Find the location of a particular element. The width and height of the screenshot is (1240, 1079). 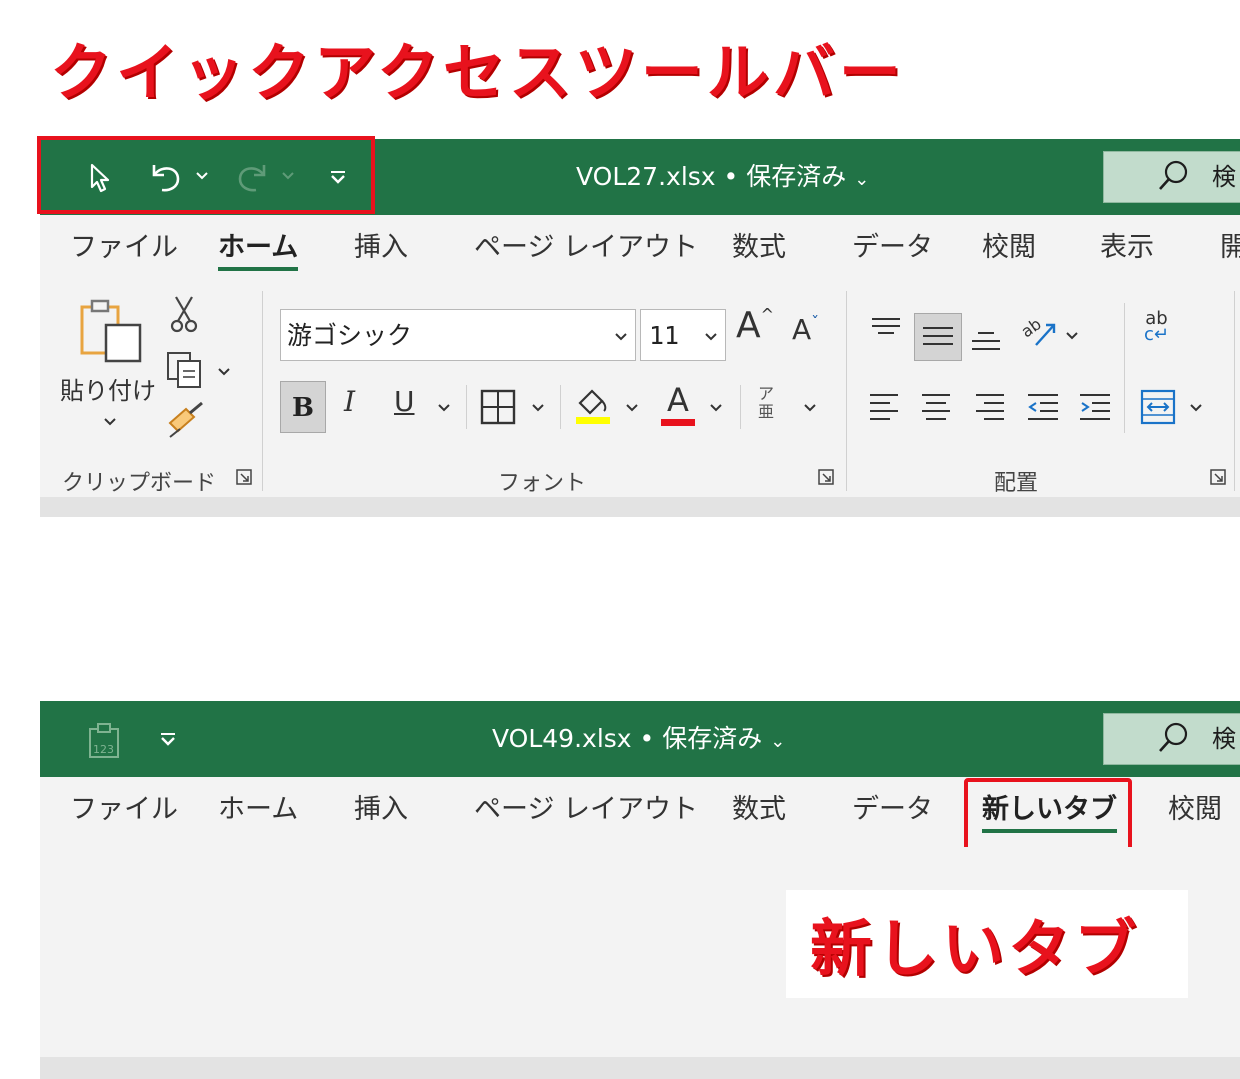

middle-align-icon is located at coordinates (938, 336).